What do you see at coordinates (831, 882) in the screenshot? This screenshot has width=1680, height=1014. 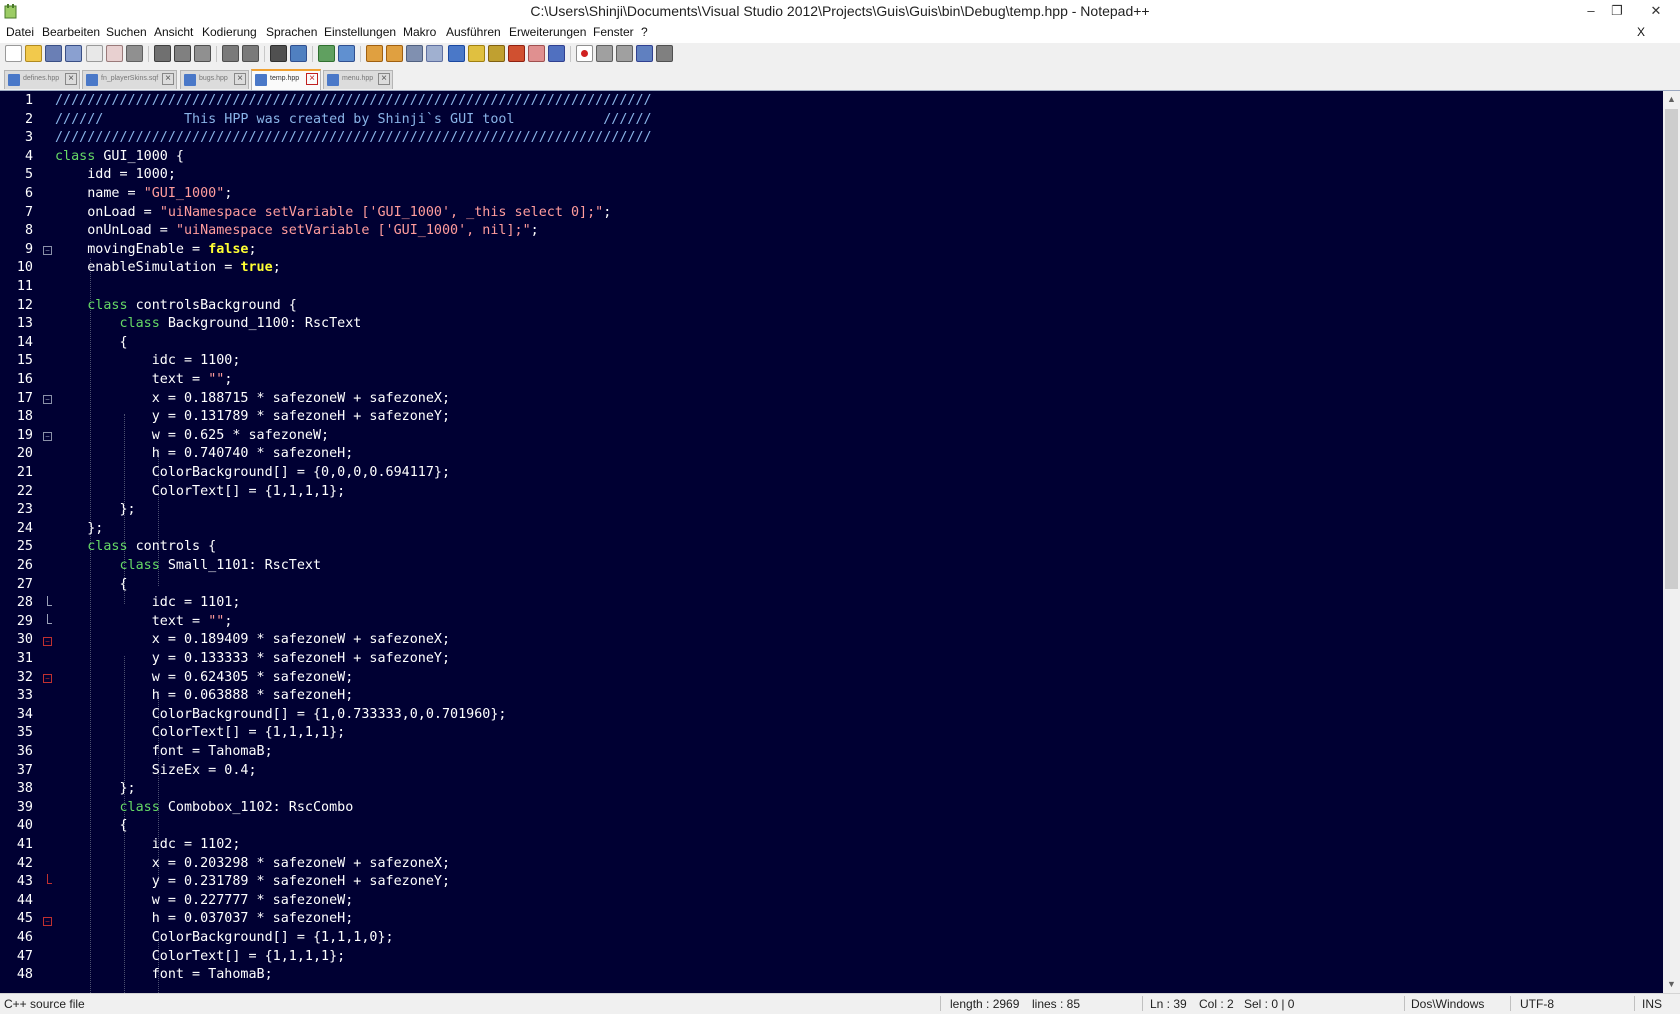 I see `code-line: 43 y = 0.231789 * safezoneH + safezoneY;` at bounding box center [831, 882].